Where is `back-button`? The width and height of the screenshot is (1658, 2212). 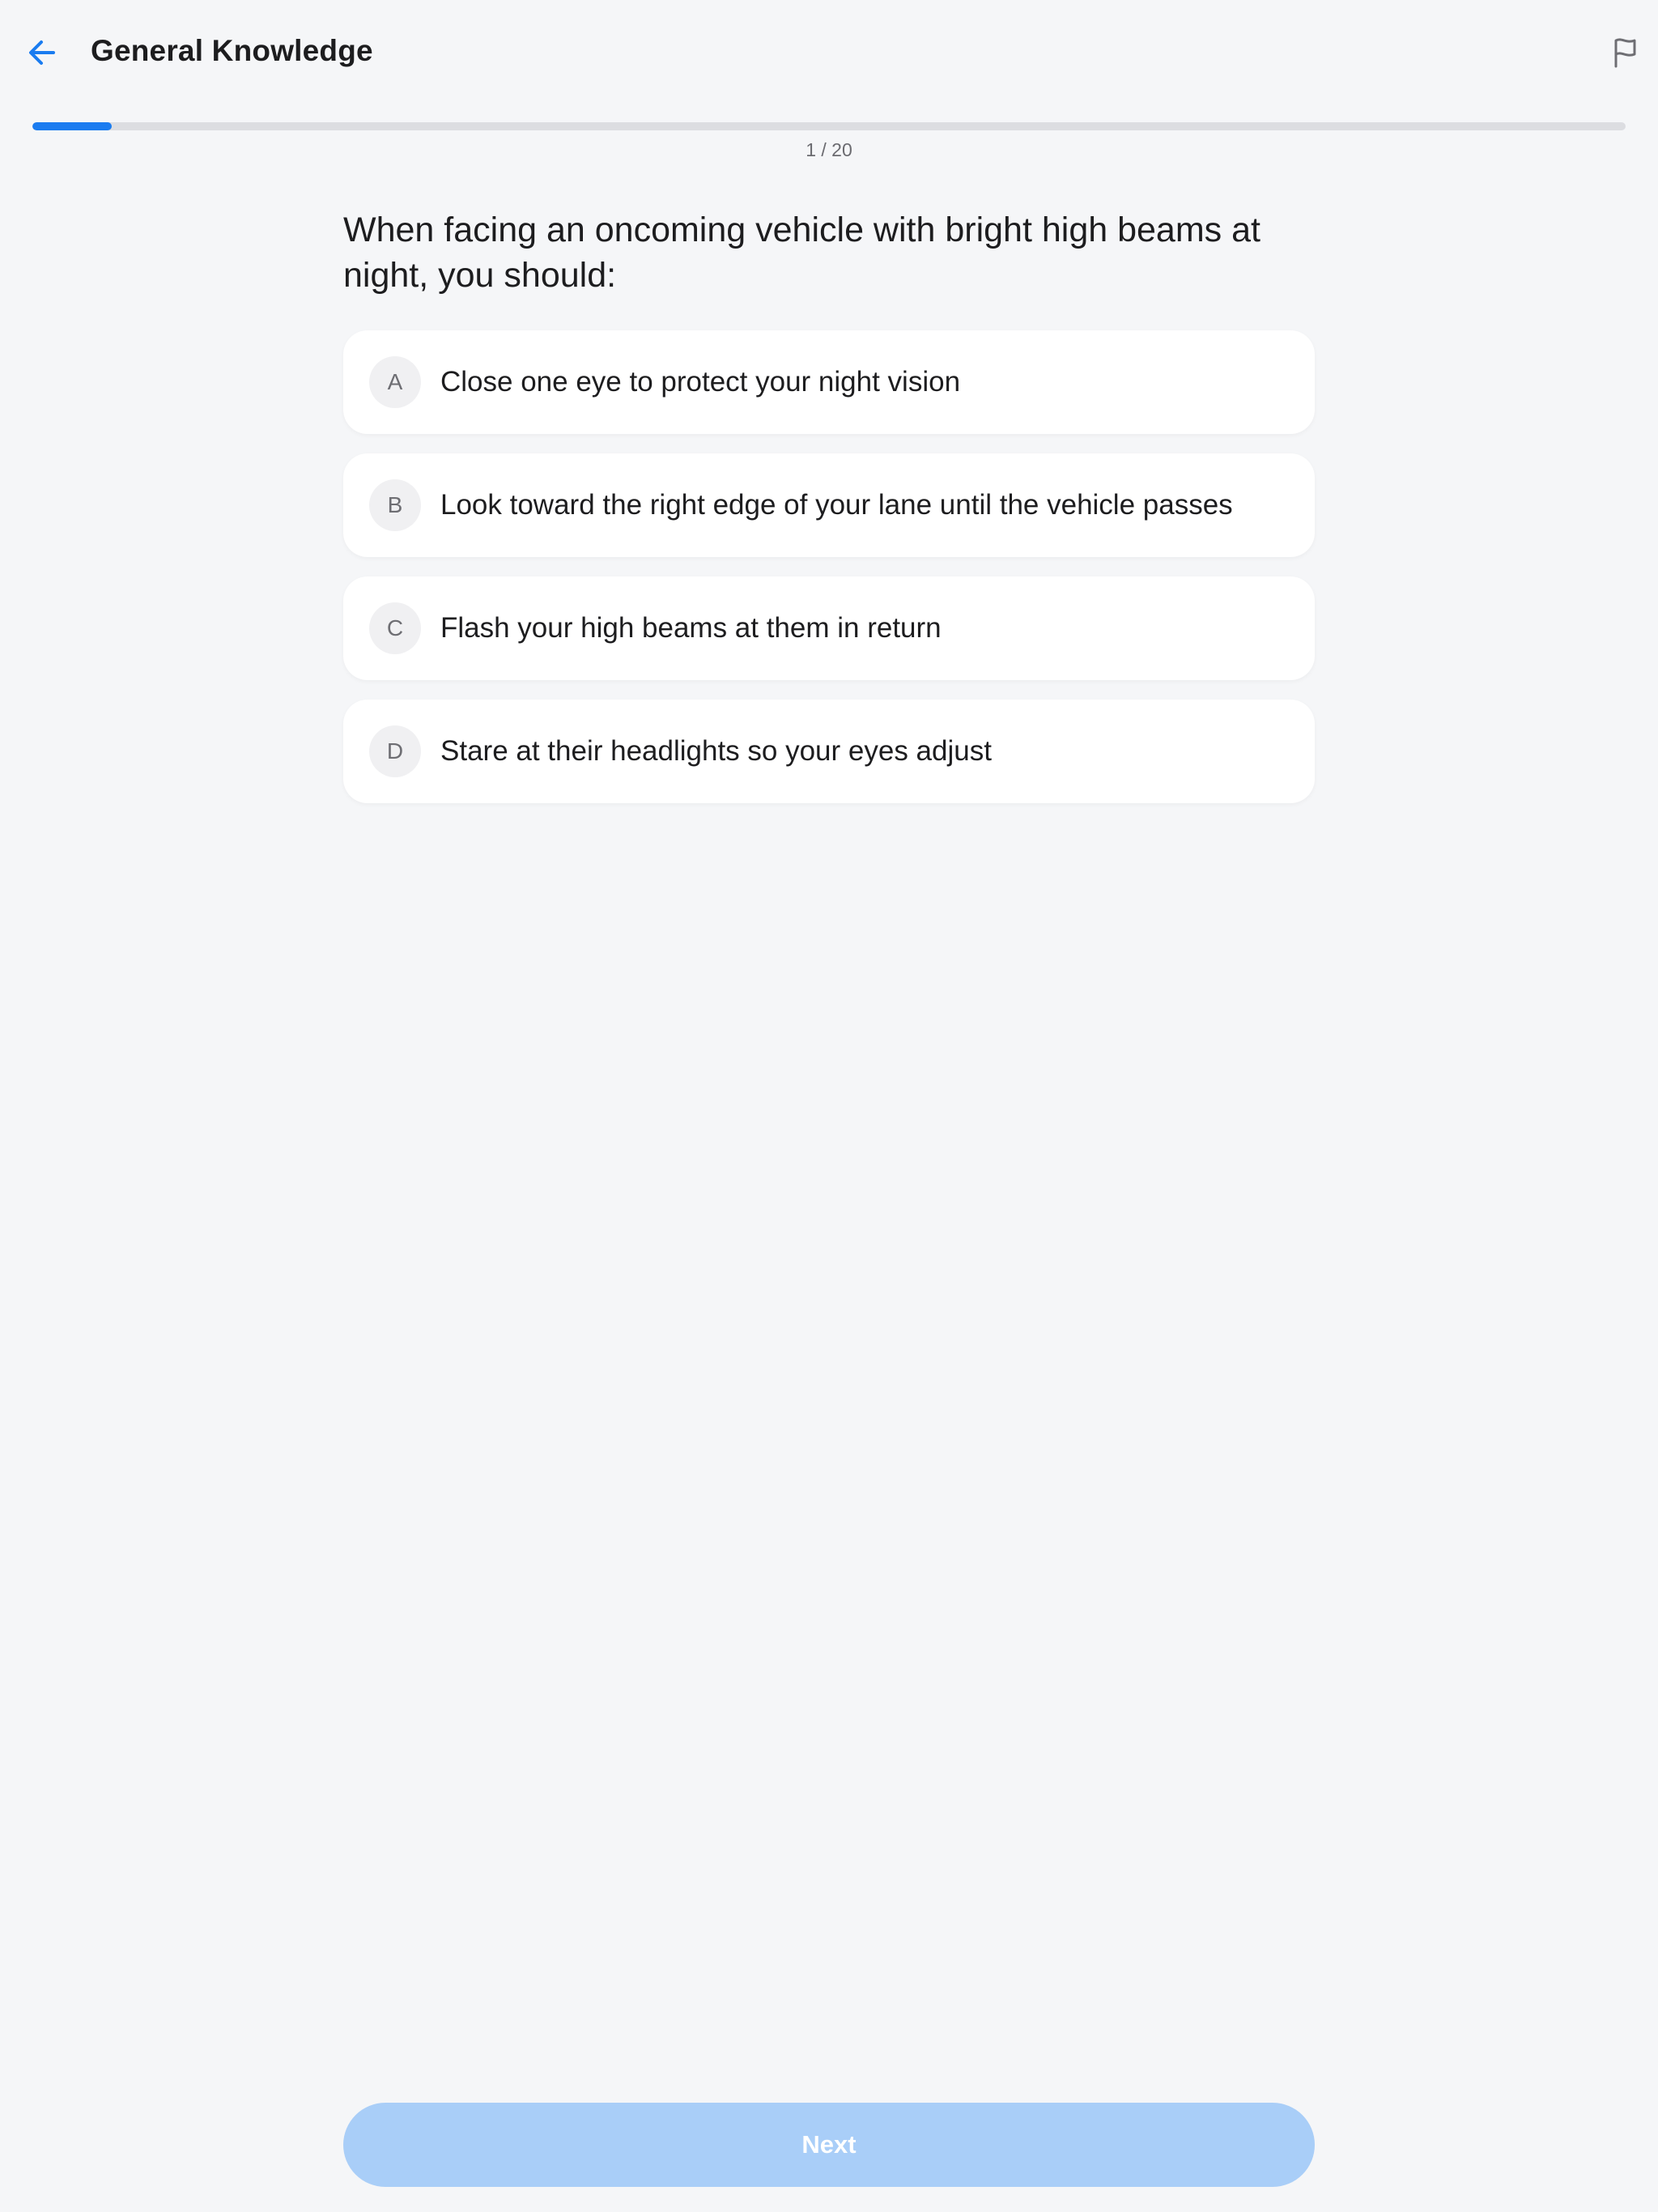
back-button is located at coordinates (42, 53).